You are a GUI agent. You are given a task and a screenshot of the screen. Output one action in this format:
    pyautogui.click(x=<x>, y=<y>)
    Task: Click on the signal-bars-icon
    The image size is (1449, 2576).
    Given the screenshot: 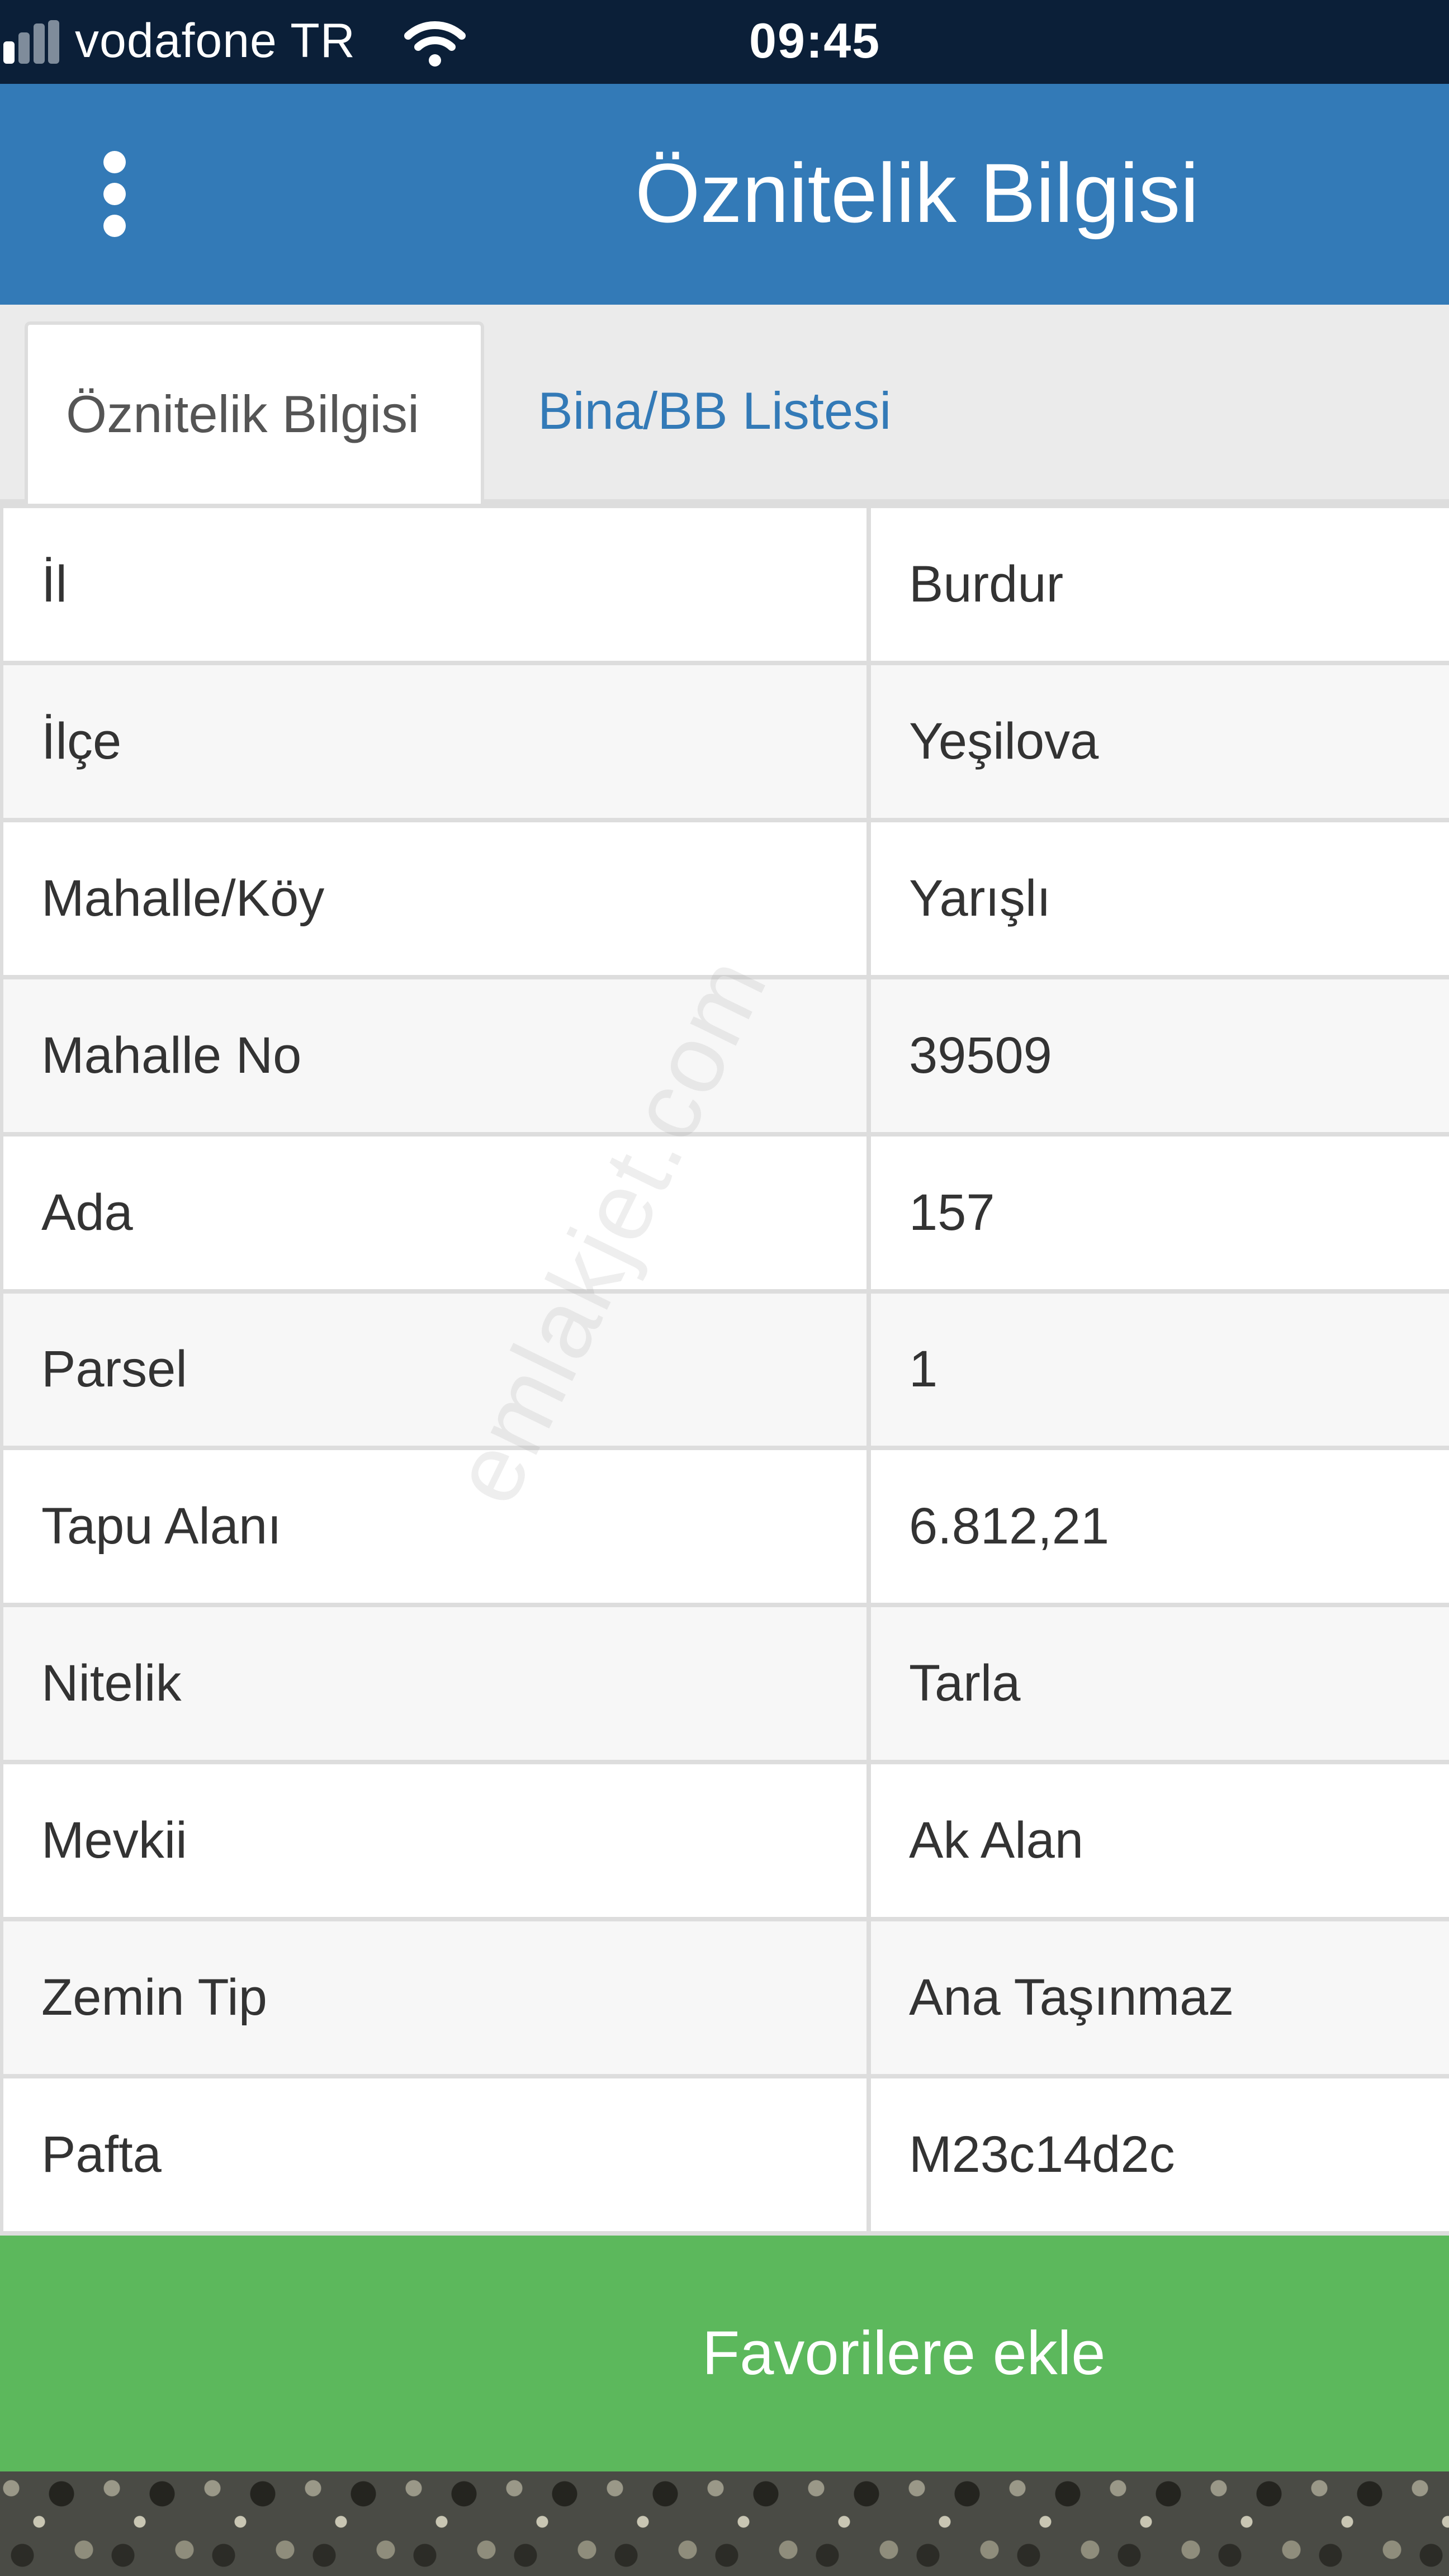 What is the action you would take?
    pyautogui.click(x=31, y=42)
    